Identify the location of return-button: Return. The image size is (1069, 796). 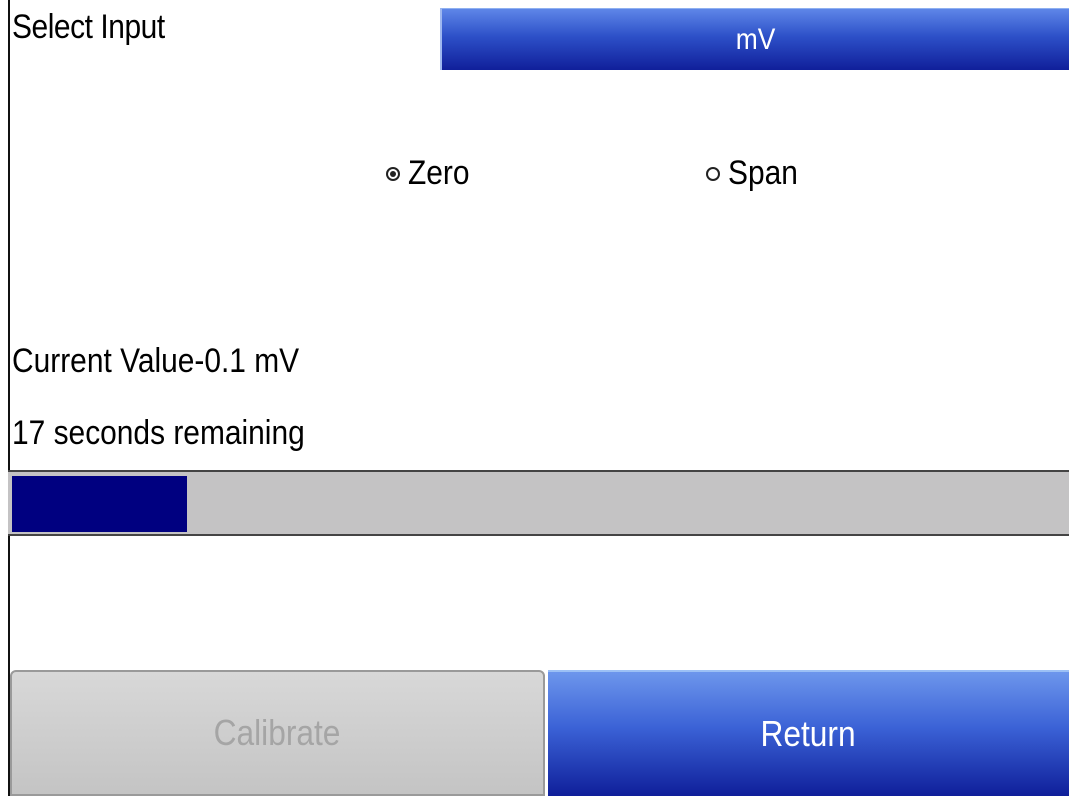
(808, 733).